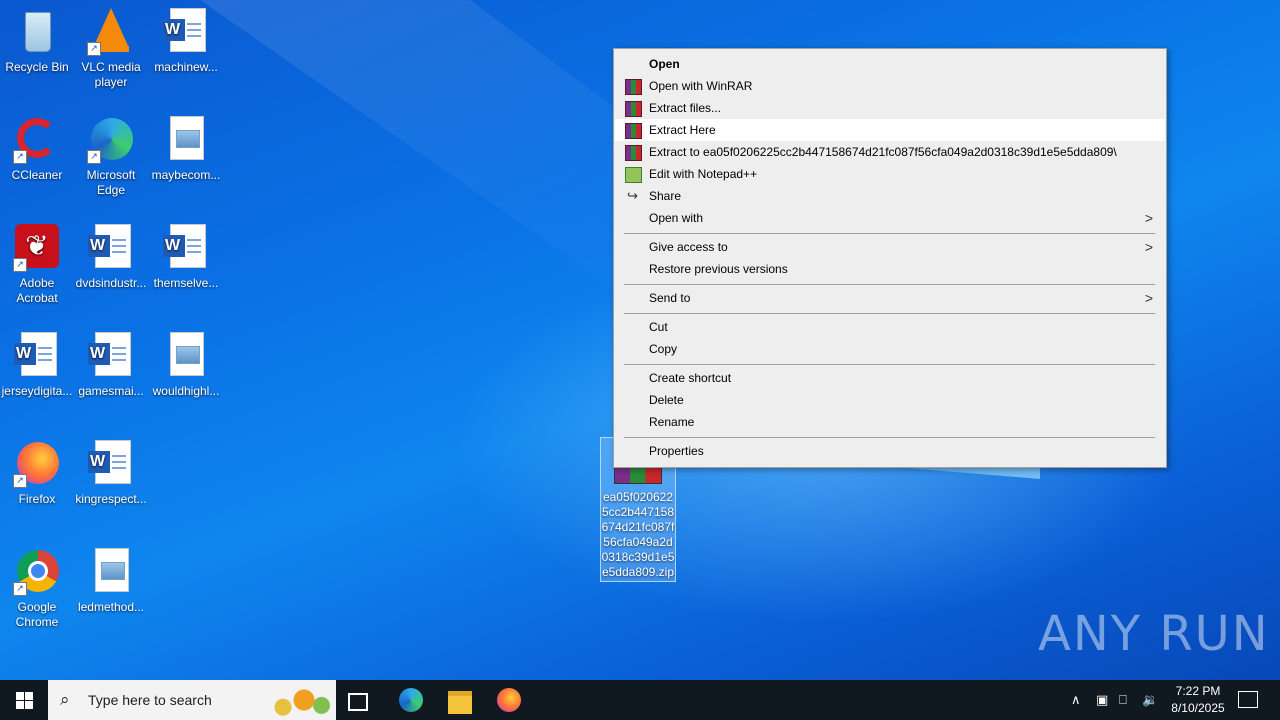 This screenshot has height=720, width=1280. Describe the element at coordinates (37, 464) in the screenshot. I see `firefox-icon: ↗` at that location.